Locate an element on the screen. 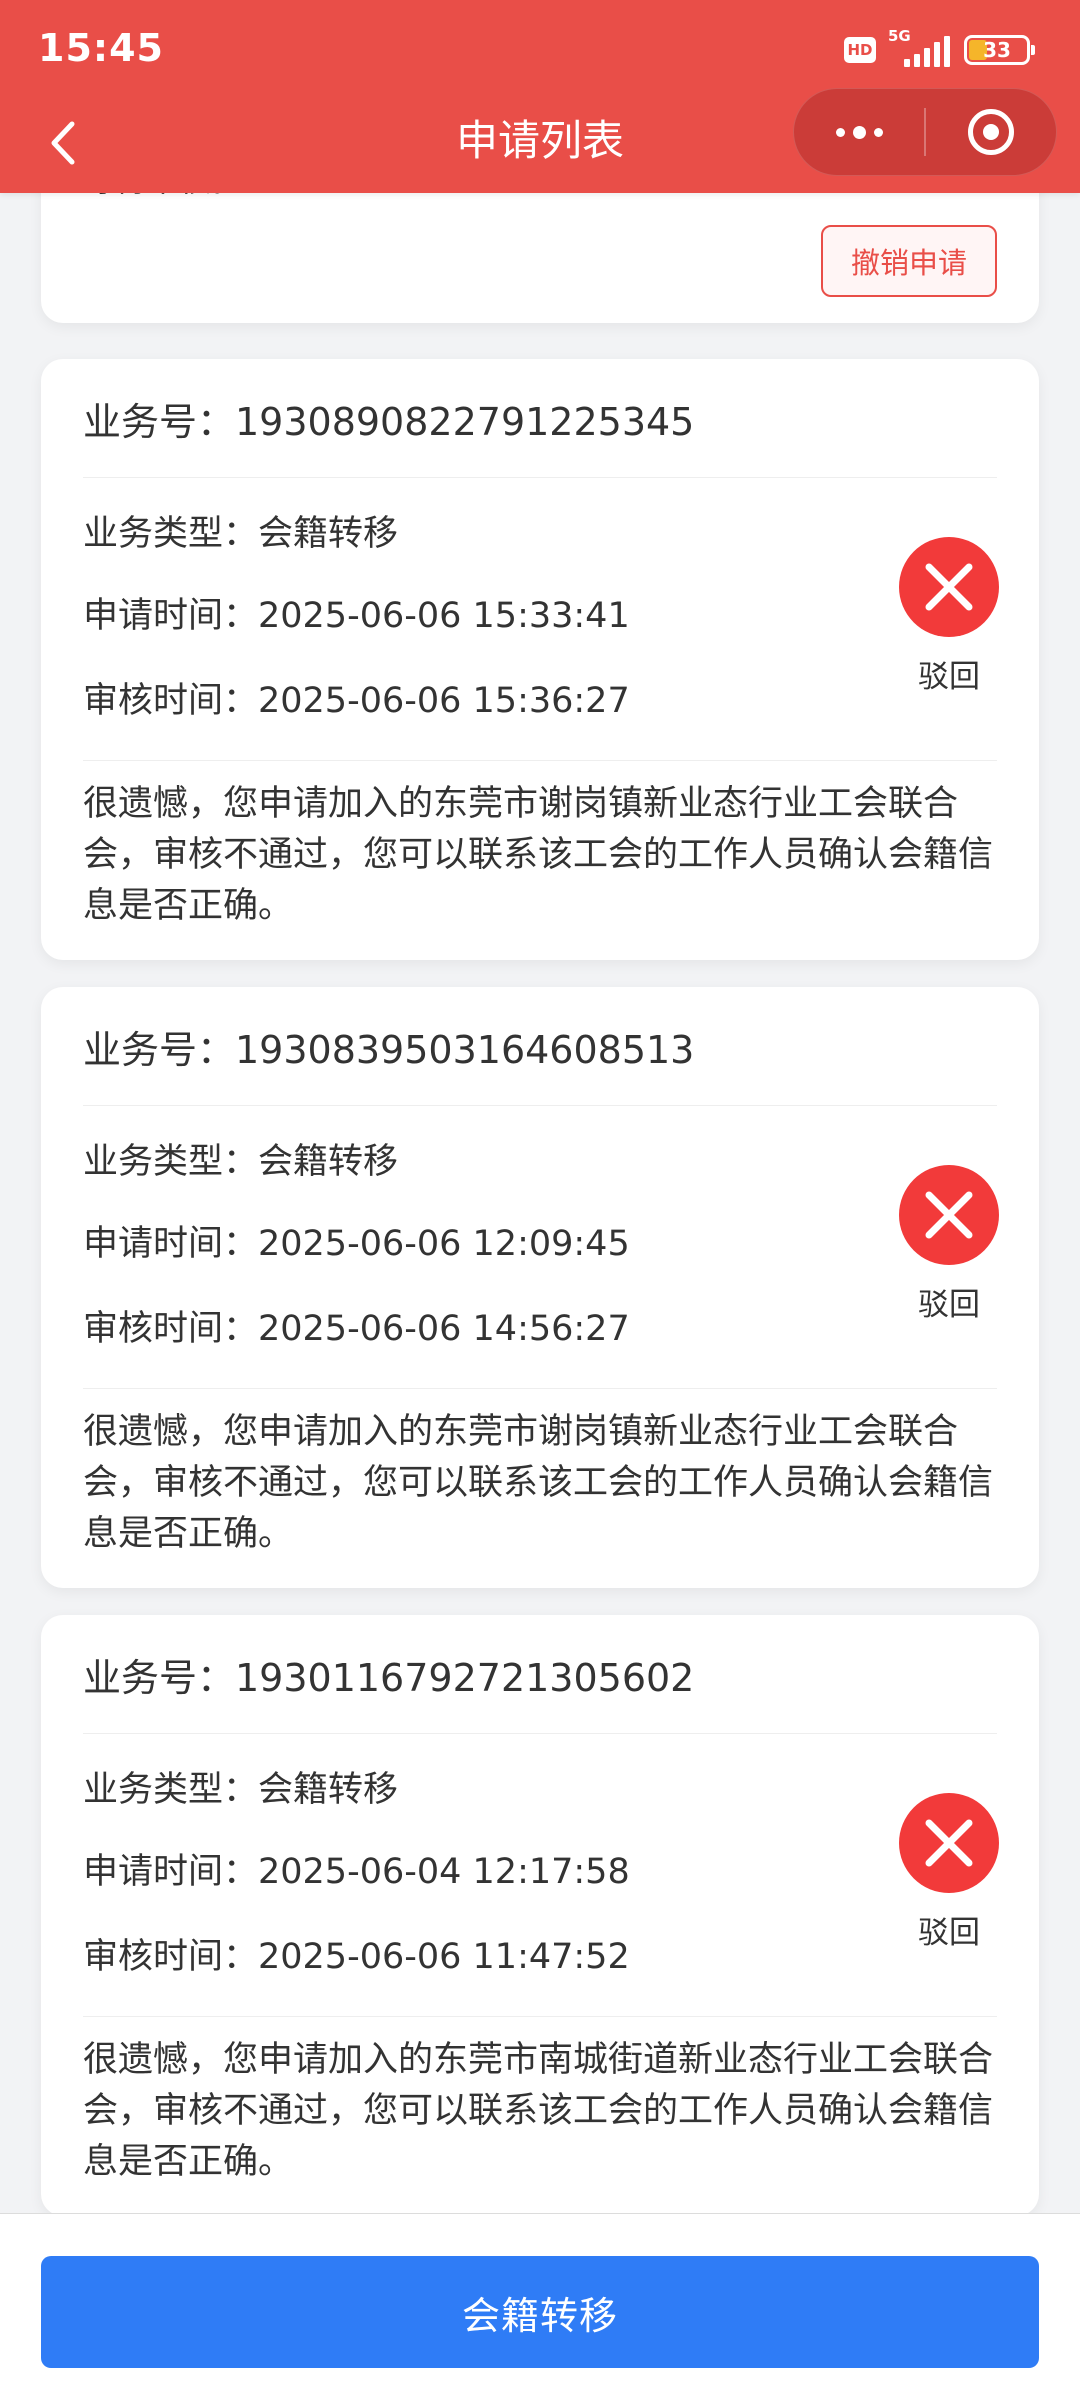 The image size is (1080, 2408). review-time: 审核时间：2025-06-06 14:56:27 is located at coordinates (356, 1329).